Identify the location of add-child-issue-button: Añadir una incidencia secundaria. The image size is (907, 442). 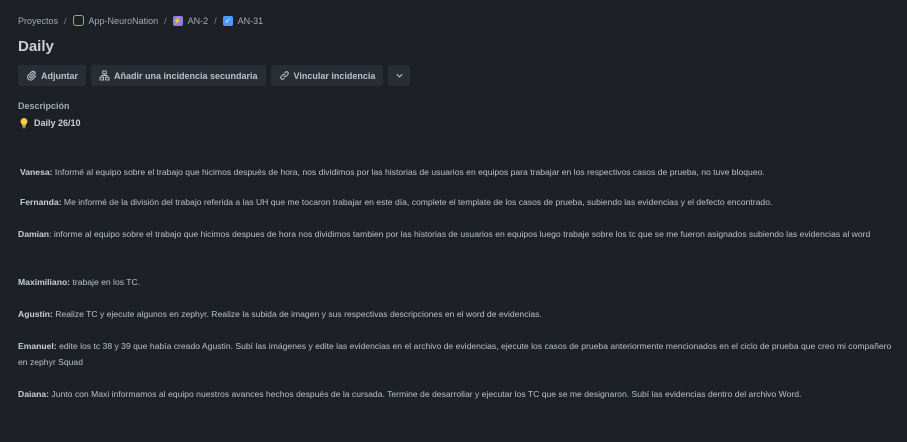
(178, 75).